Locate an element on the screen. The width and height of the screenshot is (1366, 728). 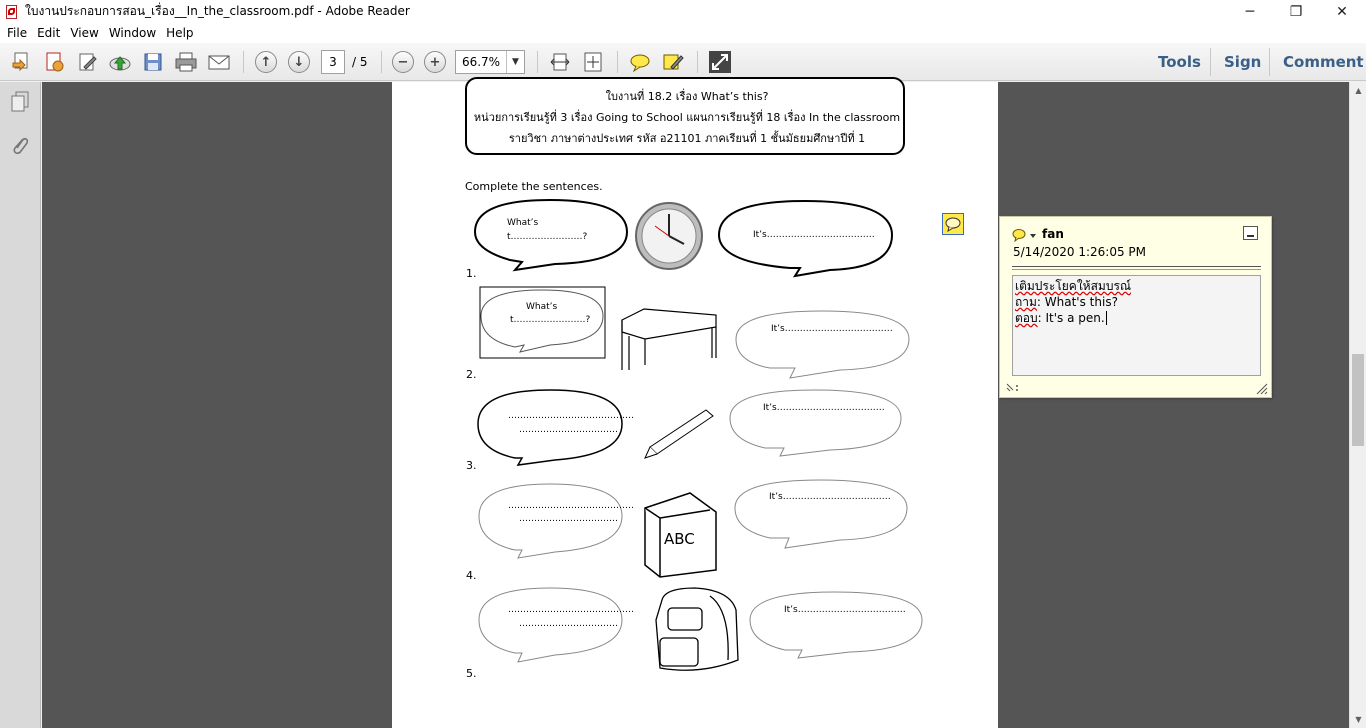
question-number: 1. is located at coordinates (471, 273).